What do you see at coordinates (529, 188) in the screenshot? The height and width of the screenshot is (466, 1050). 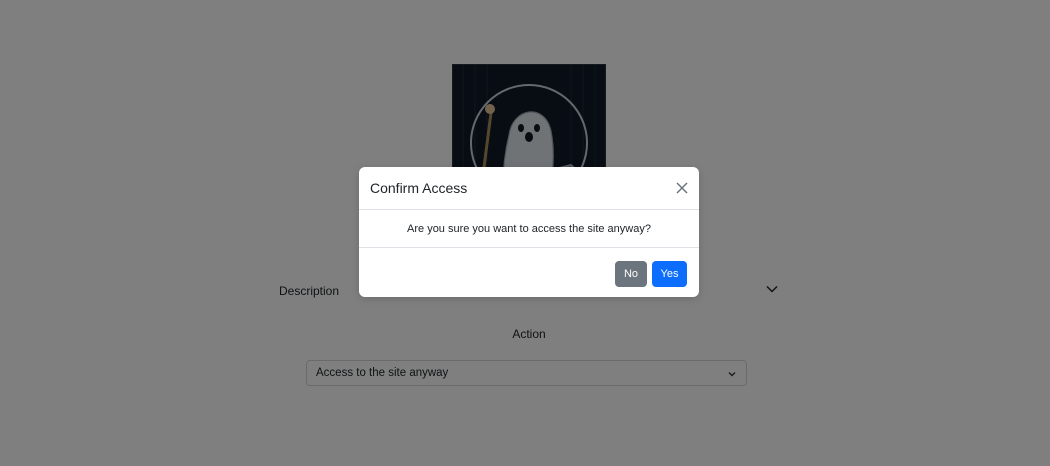 I see `modal-header: Confirm Access` at bounding box center [529, 188].